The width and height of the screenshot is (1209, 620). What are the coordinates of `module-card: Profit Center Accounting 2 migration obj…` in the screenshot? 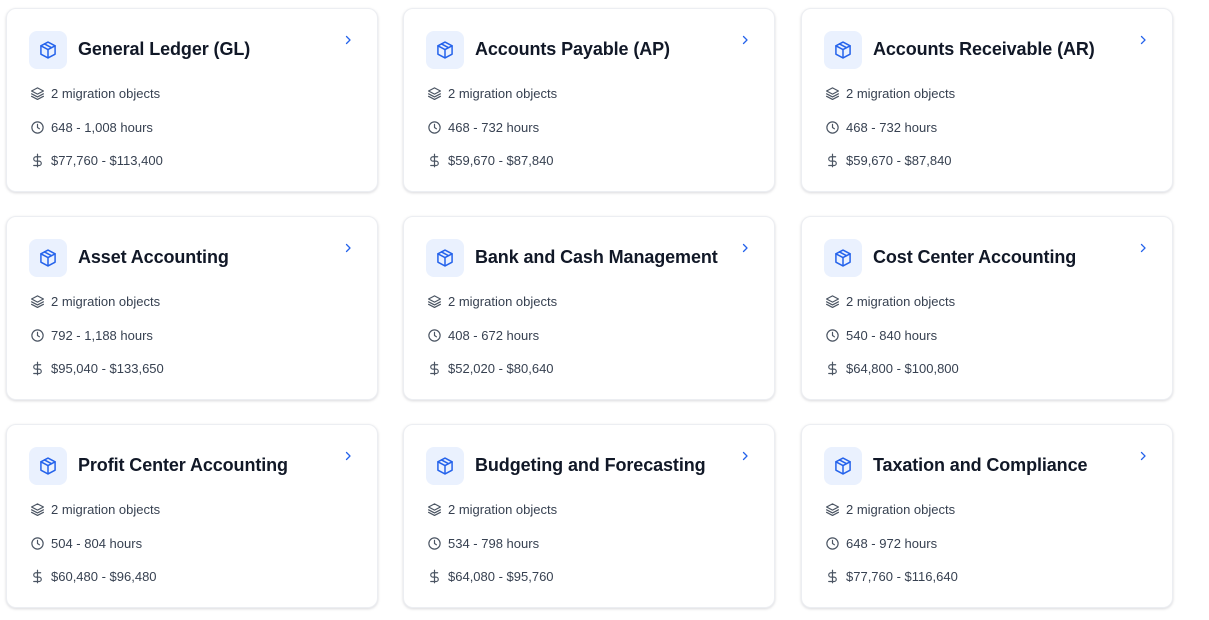 It's located at (192, 516).